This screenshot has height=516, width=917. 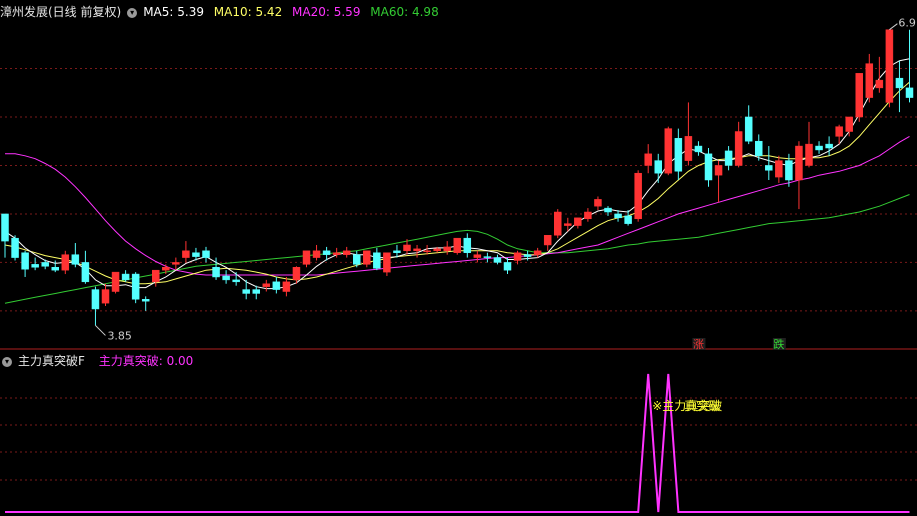 I want to click on low-price-label: 3.85, so click(x=119, y=335).